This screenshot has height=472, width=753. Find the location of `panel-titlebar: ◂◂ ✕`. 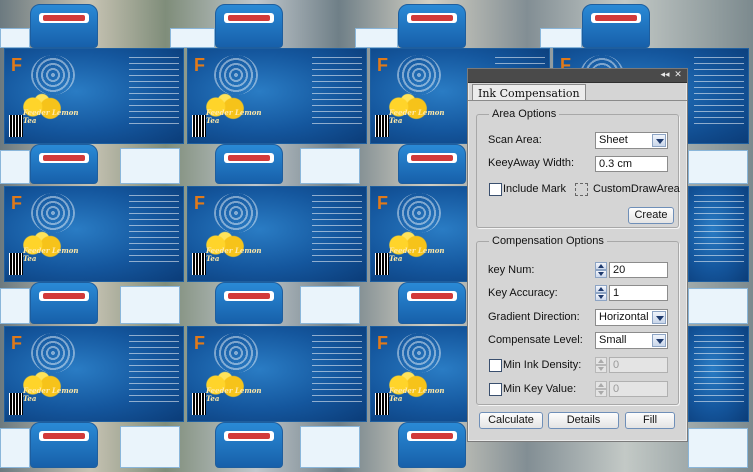

panel-titlebar: ◂◂ ✕ is located at coordinates (577, 76).